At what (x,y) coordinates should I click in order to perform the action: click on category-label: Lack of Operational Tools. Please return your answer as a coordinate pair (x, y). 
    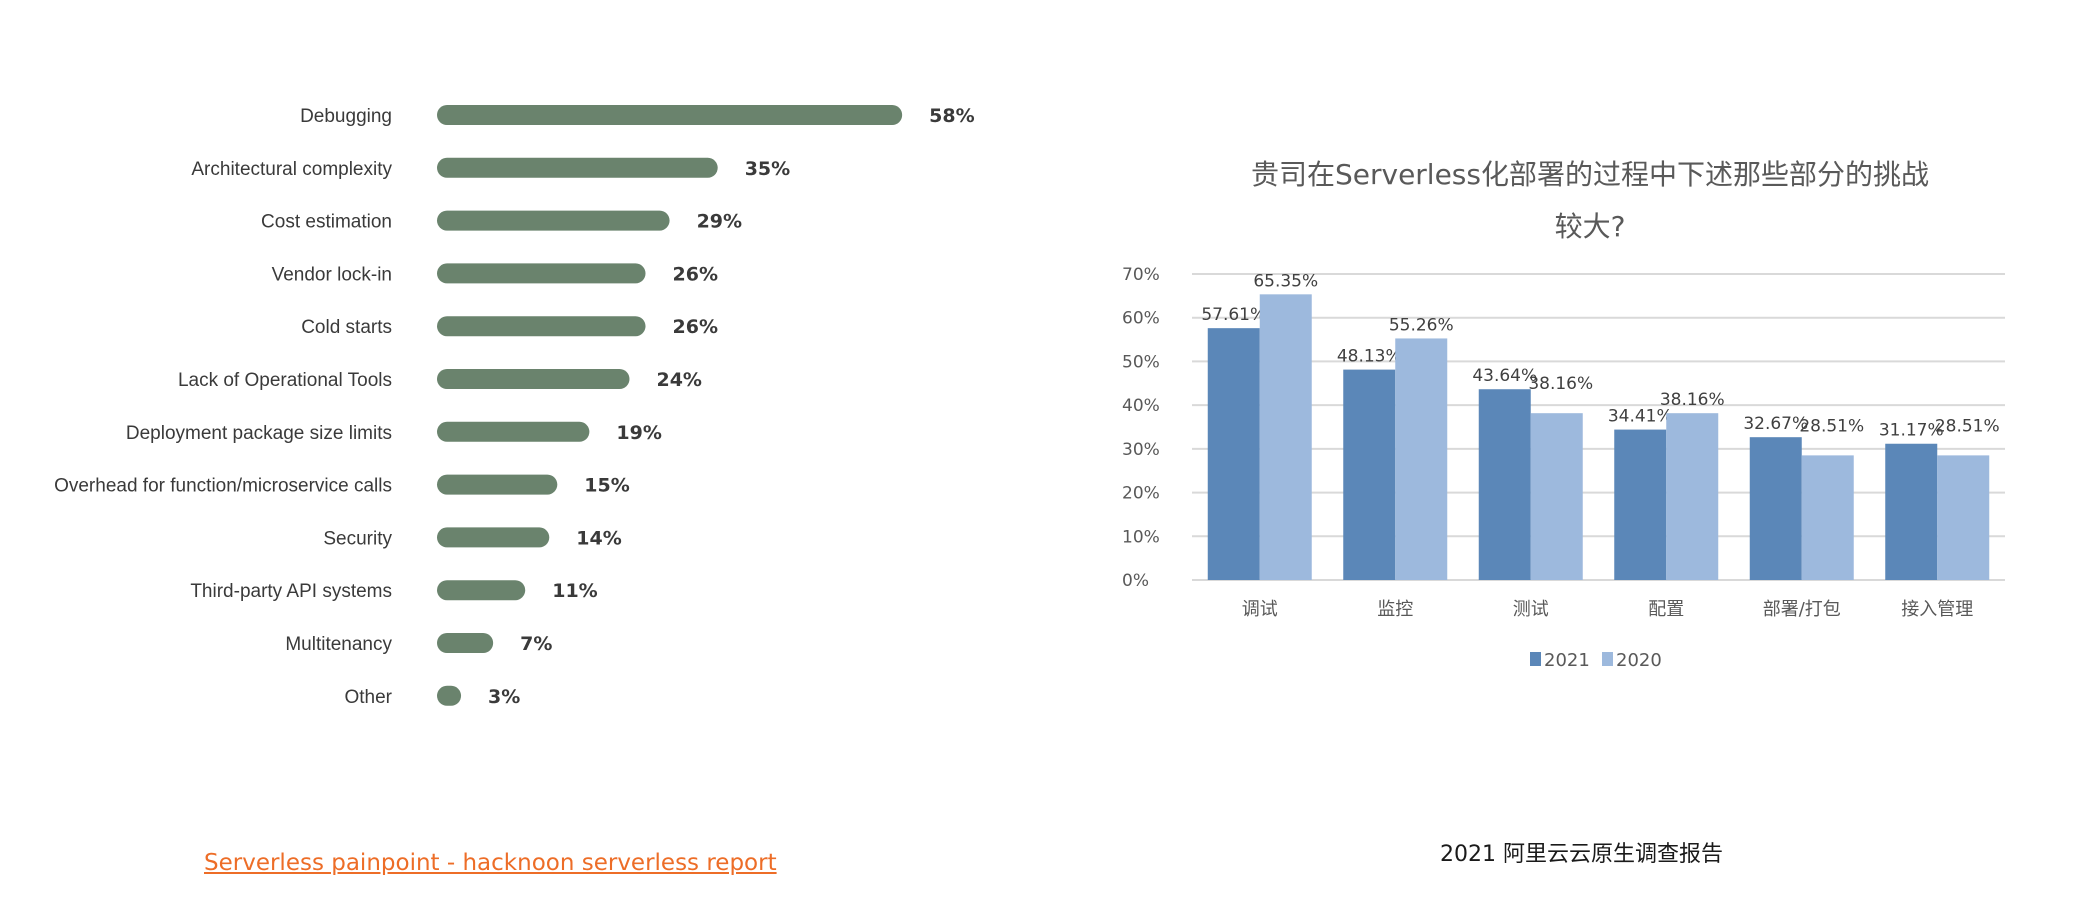
    Looking at the image, I should click on (285, 380).